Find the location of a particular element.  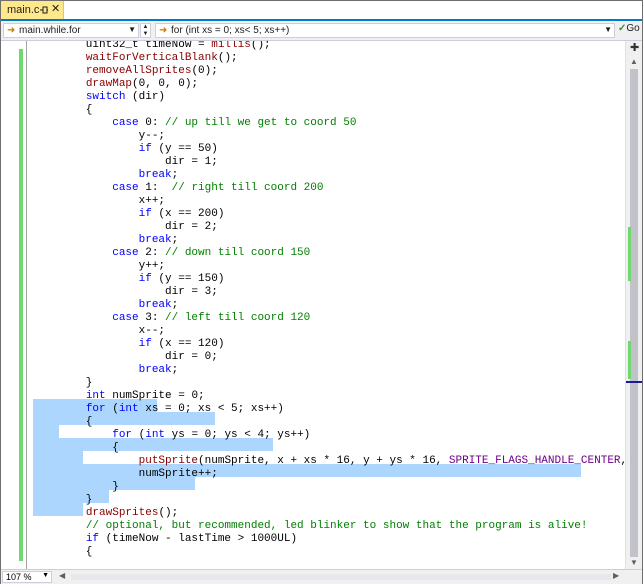

scroll-left-icon: ◀ is located at coordinates (62, 575).